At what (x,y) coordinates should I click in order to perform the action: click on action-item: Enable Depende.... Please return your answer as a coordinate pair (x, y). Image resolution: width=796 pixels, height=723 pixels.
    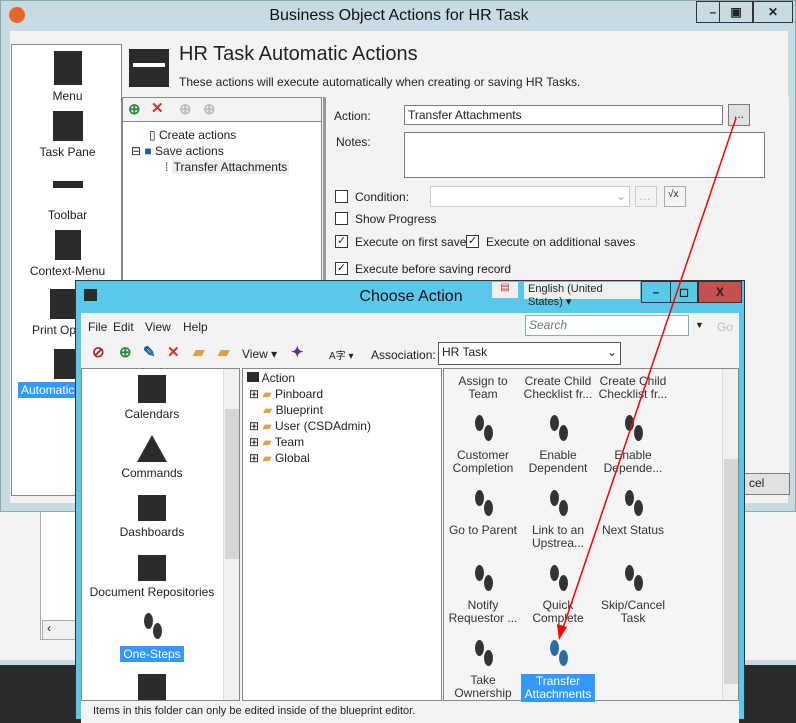
    Looking at the image, I should click on (633, 445).